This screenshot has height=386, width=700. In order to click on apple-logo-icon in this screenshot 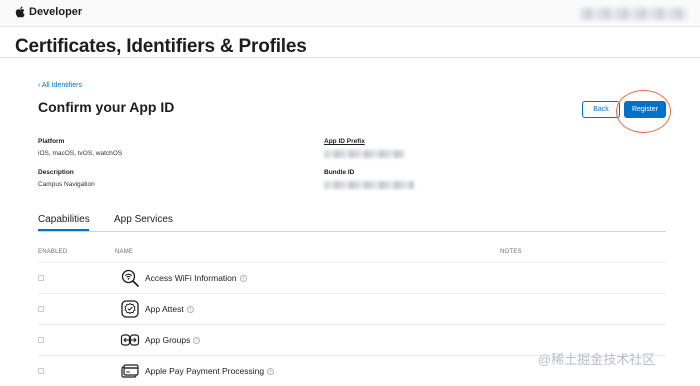, I will do `click(20, 12)`.